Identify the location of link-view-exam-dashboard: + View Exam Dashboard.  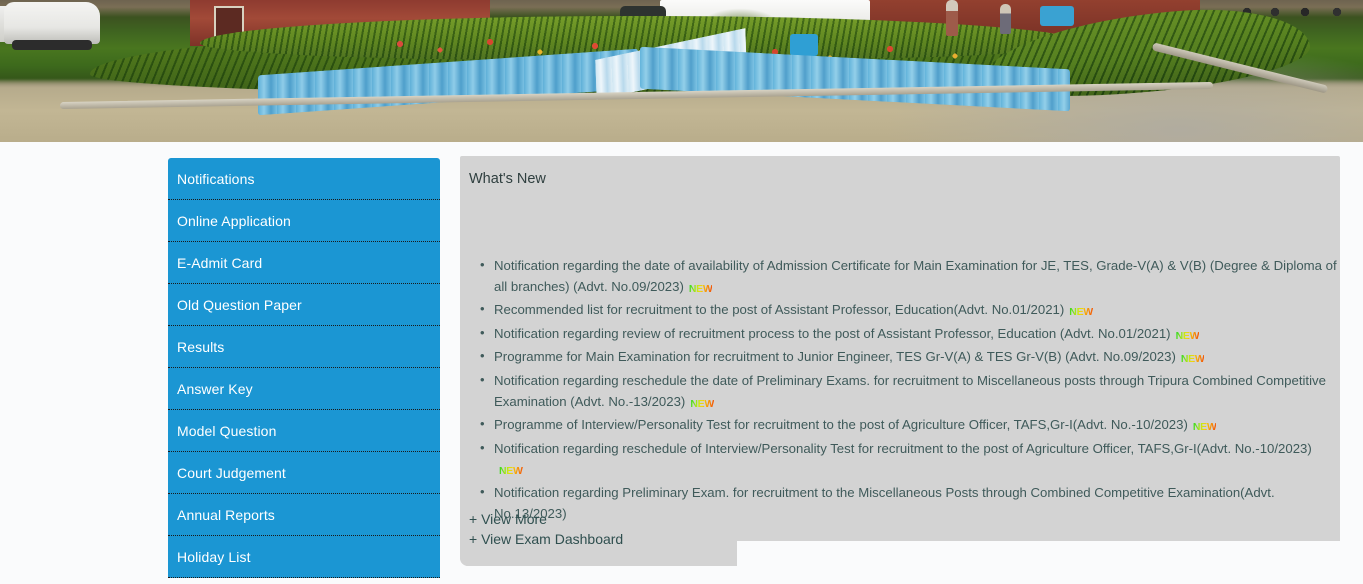
(603, 539).